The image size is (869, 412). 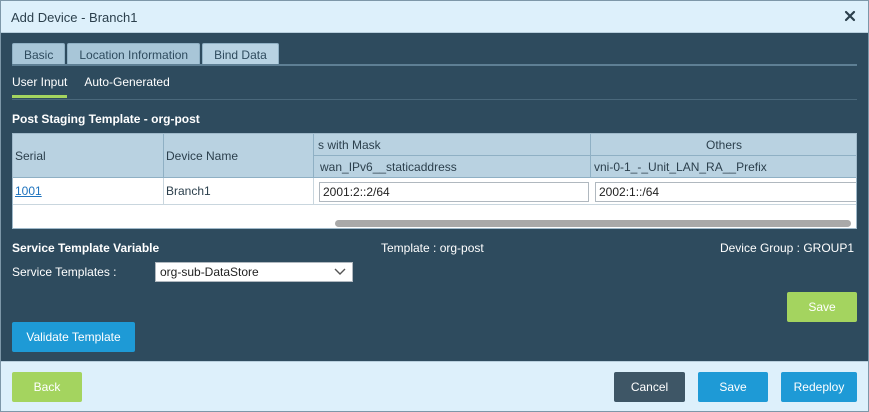 I want to click on column-header-wan-ipv6-label: wan_IPv6__staticaddress, so click(x=388, y=167).